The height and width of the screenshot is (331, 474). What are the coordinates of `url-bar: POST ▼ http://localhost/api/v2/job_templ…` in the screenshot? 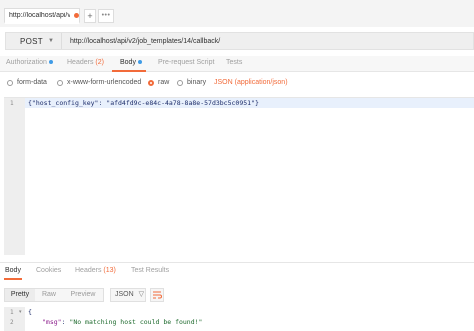 It's located at (239, 41).